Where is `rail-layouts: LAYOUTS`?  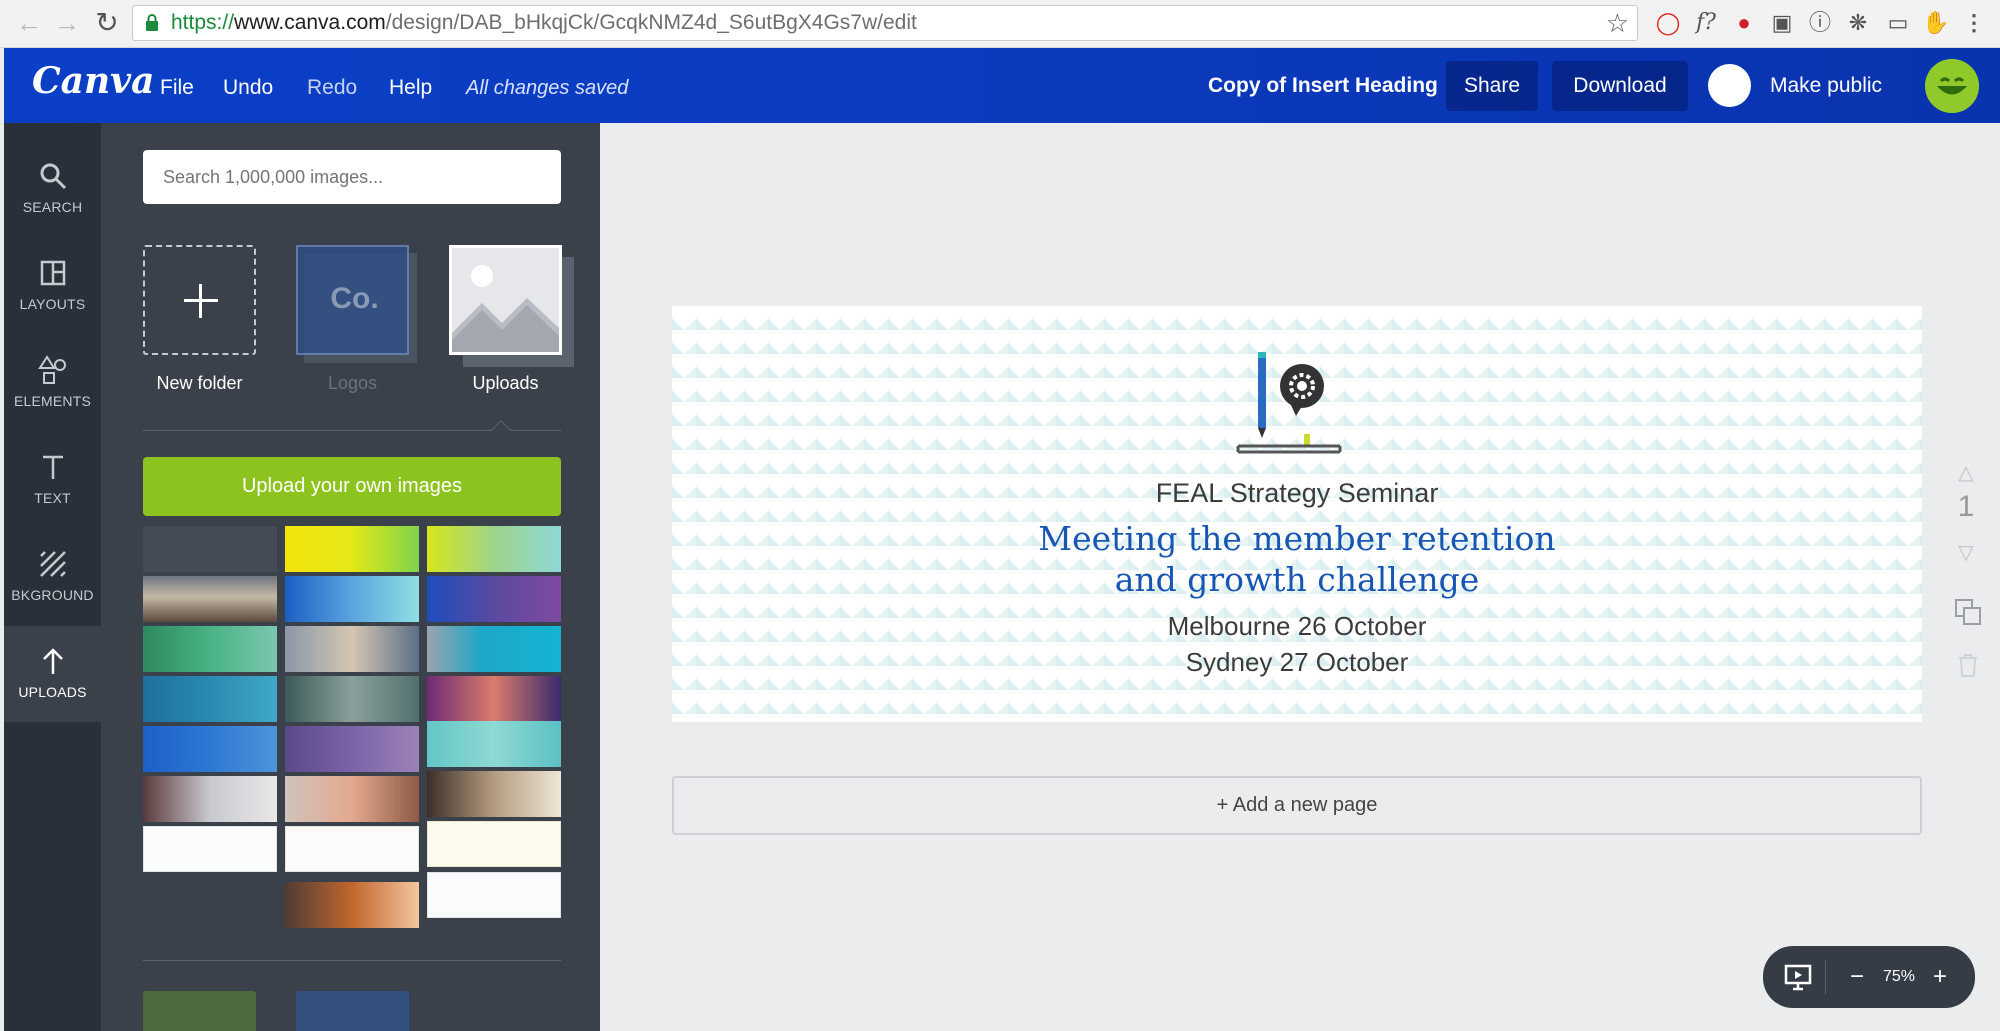 rail-layouts: LAYOUTS is located at coordinates (52, 286).